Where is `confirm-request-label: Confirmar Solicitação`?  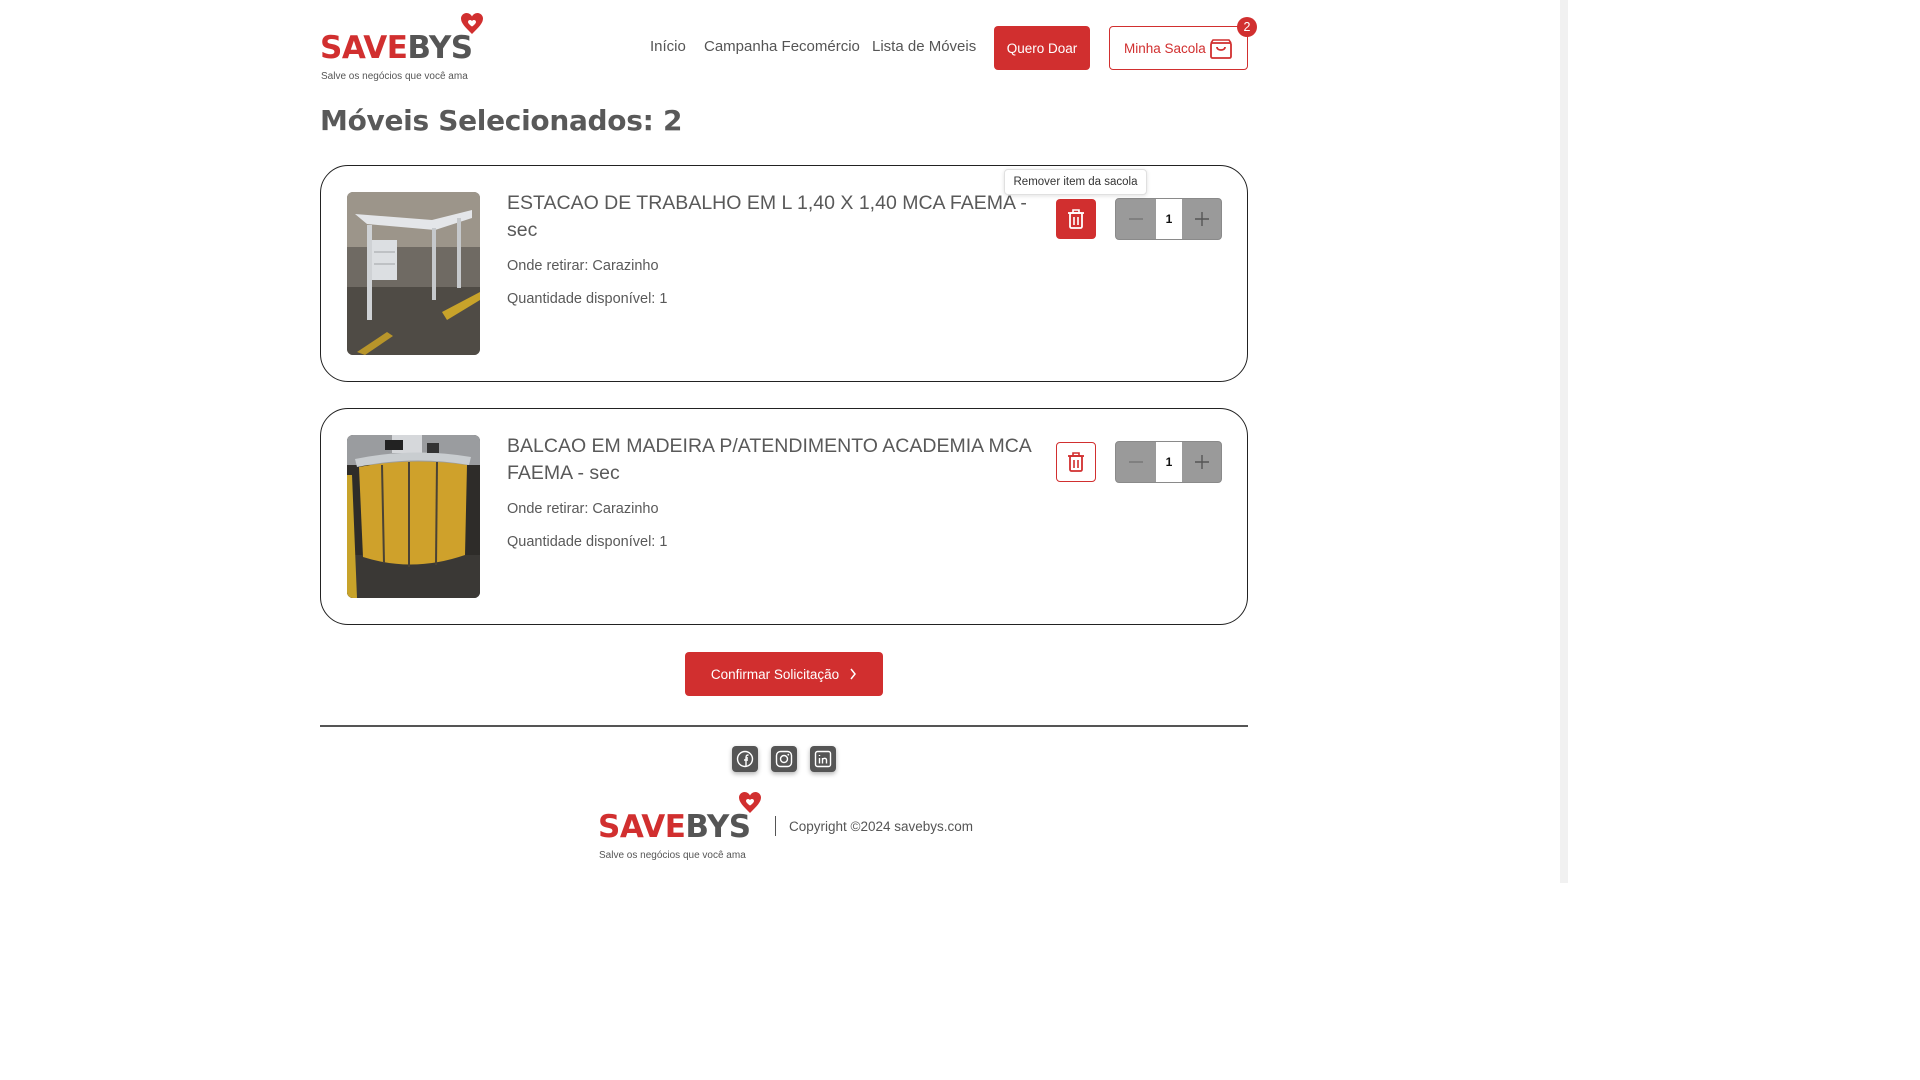
confirm-request-label: Confirmar Solicitação is located at coordinates (775, 674).